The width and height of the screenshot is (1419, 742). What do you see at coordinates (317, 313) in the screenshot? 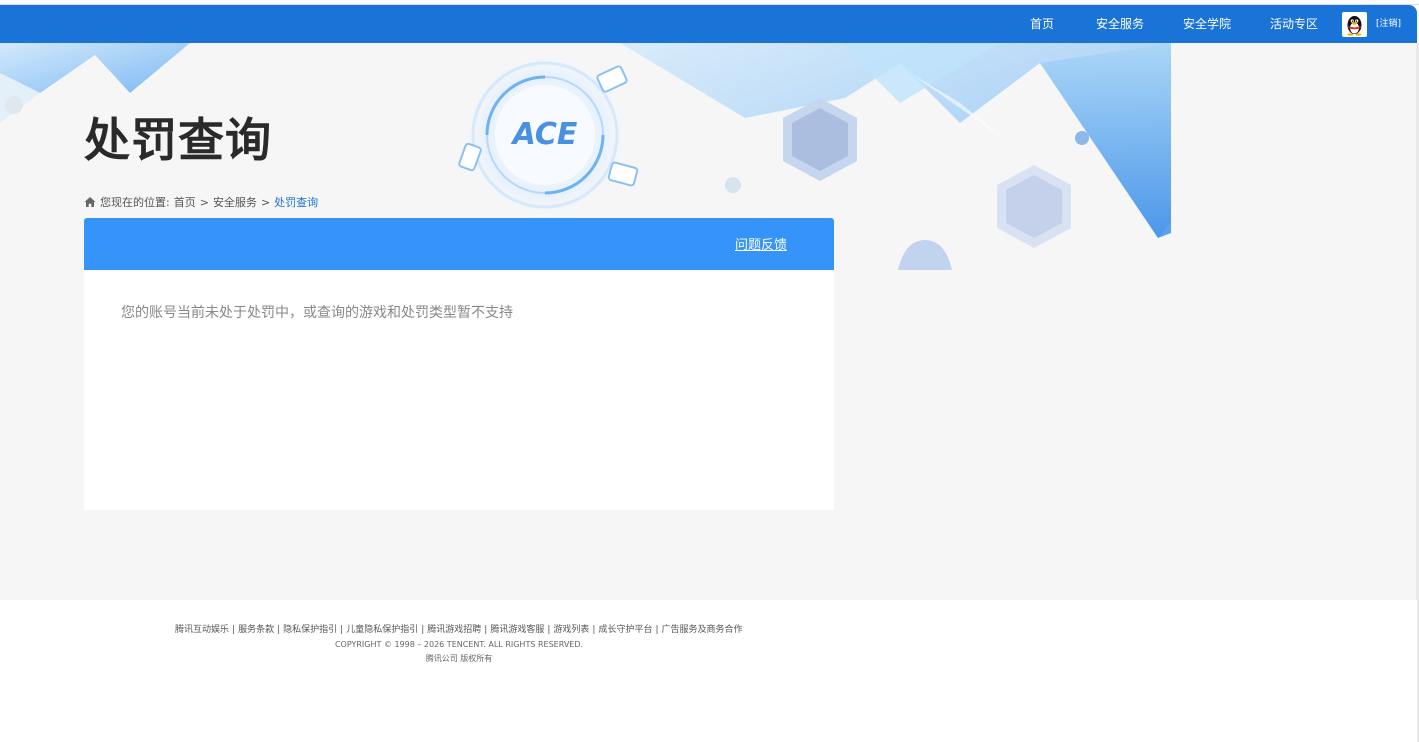
I see `result-message: 您的账号当前未处于处罚中，或查询的游戏和处罚类型暂不支持` at bounding box center [317, 313].